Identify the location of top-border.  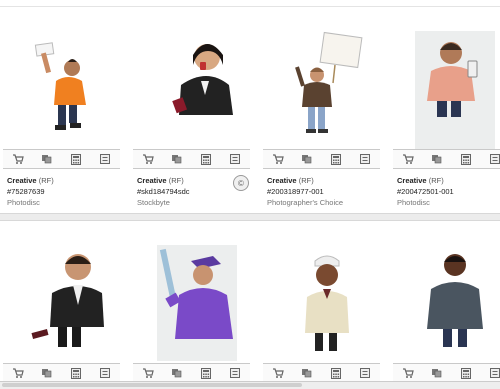
(250, 3).